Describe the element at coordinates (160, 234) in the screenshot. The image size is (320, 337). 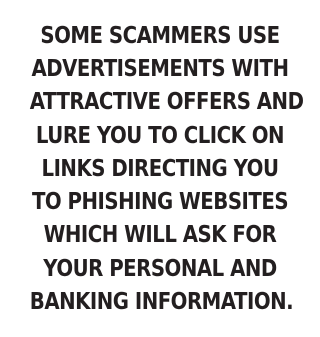
I see `message-line-7: WHICH WILL ASK FOR` at that location.